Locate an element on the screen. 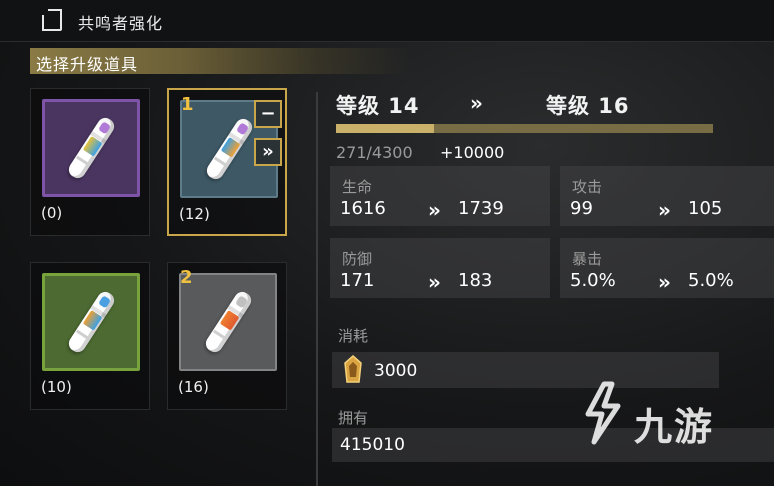  watermark-text: 九游 is located at coordinates (674, 427).